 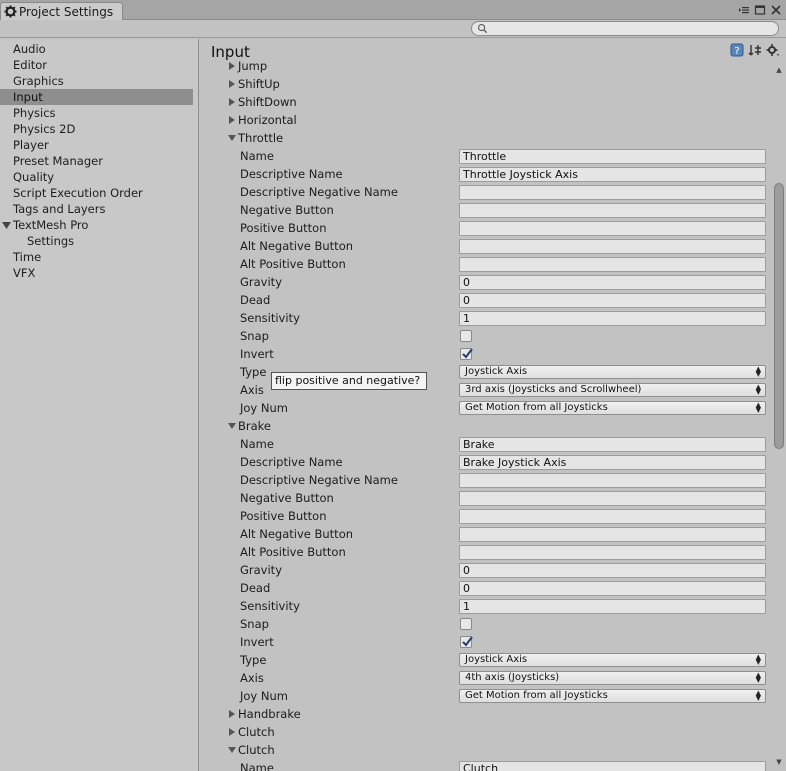 I want to click on scroll-up-icon: ▲, so click(x=779, y=70).